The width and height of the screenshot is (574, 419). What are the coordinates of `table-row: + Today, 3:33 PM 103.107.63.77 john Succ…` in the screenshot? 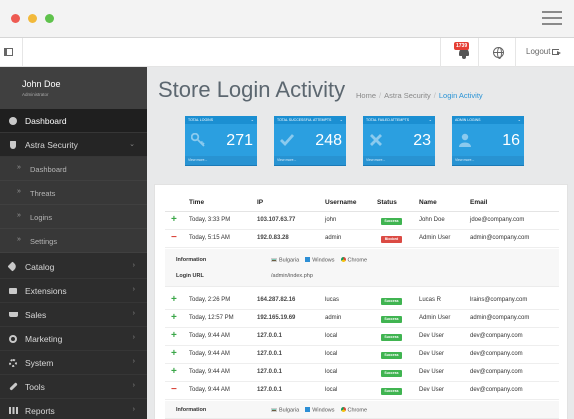 It's located at (362, 221).